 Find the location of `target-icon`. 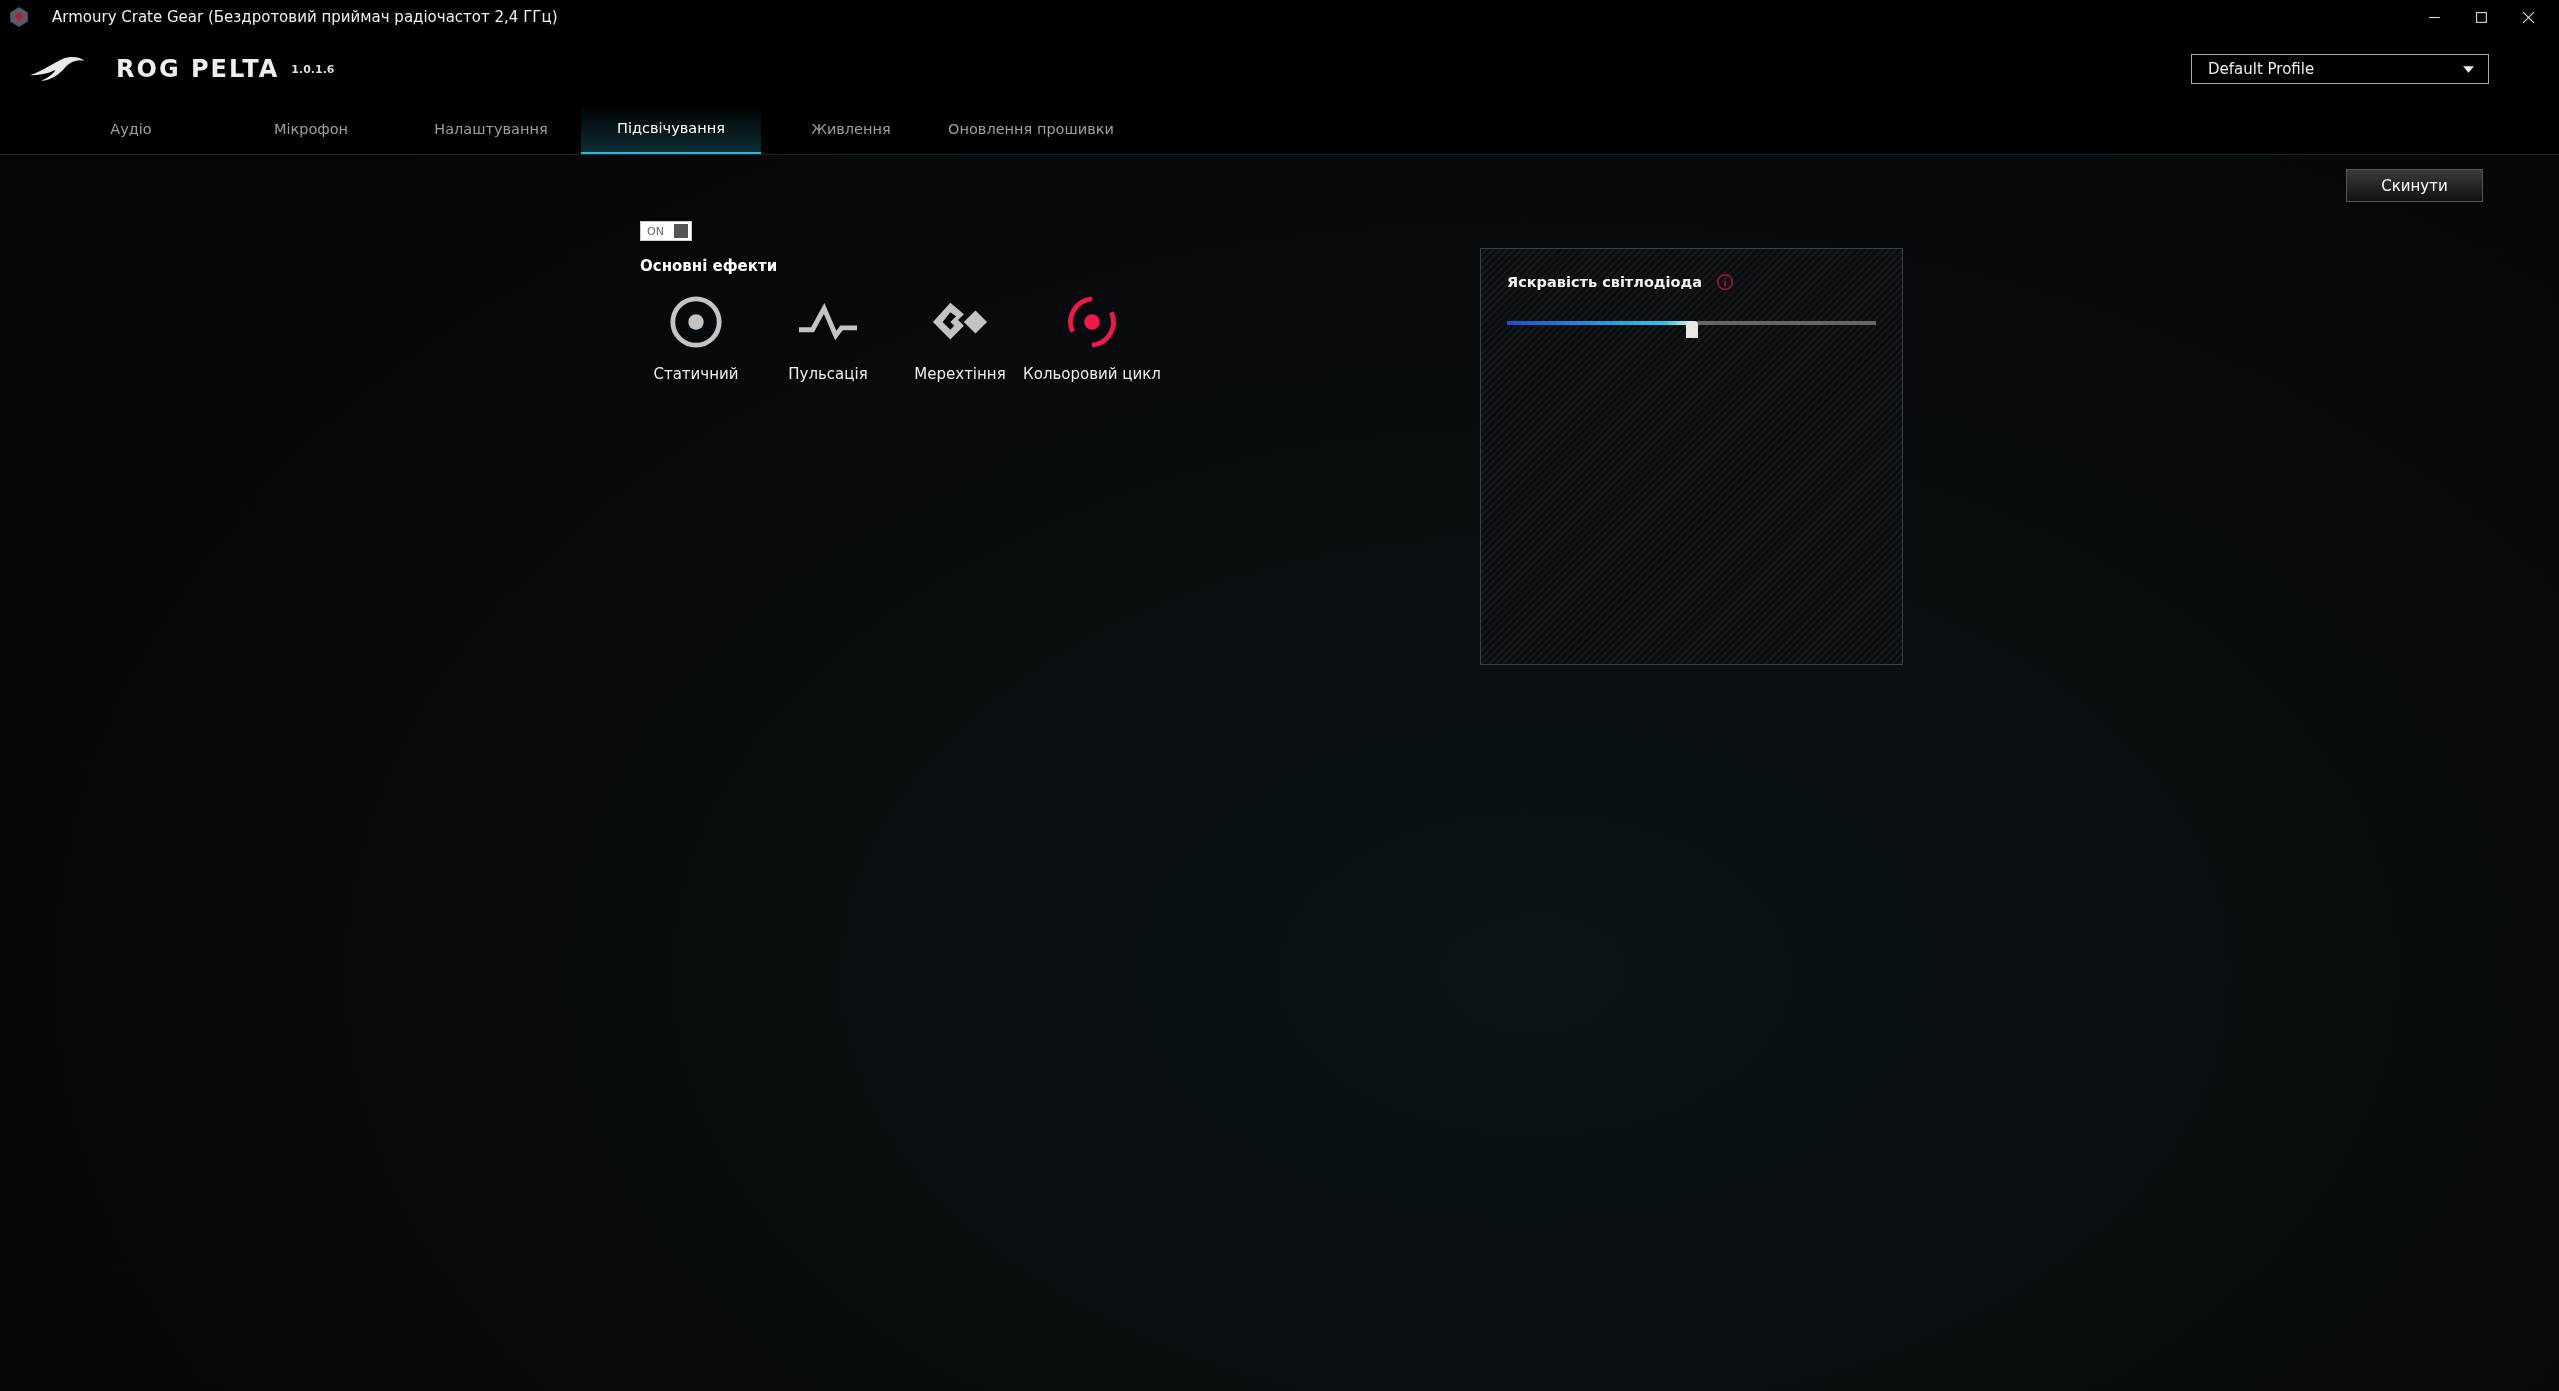

target-icon is located at coordinates (696, 322).